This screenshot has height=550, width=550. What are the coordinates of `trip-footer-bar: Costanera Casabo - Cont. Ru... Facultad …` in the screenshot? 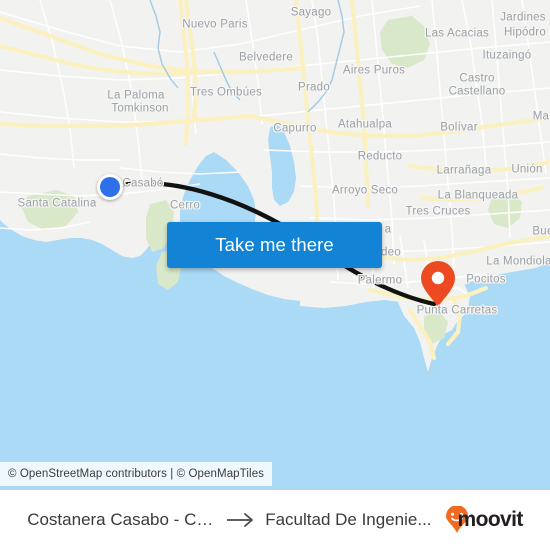 It's located at (275, 520).